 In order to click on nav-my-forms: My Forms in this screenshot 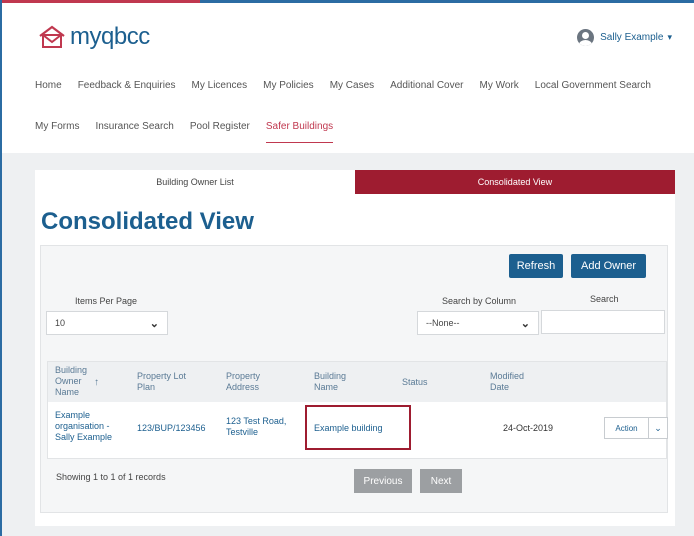, I will do `click(57, 132)`.